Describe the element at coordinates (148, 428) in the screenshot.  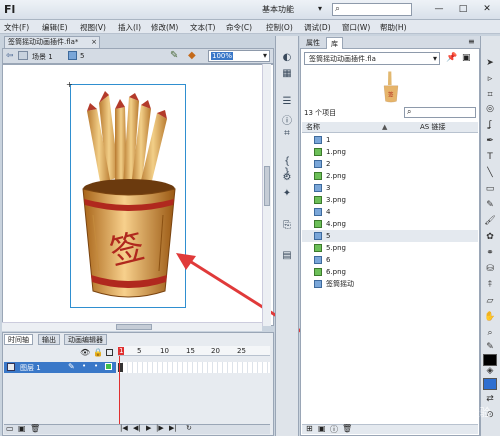
I see `play-icon: ▶` at that location.